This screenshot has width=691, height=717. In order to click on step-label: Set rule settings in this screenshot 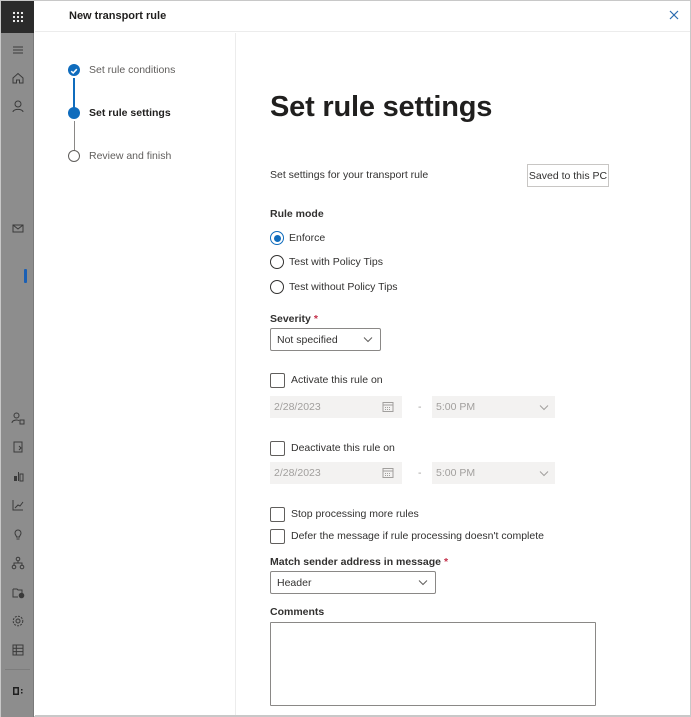, I will do `click(130, 113)`.